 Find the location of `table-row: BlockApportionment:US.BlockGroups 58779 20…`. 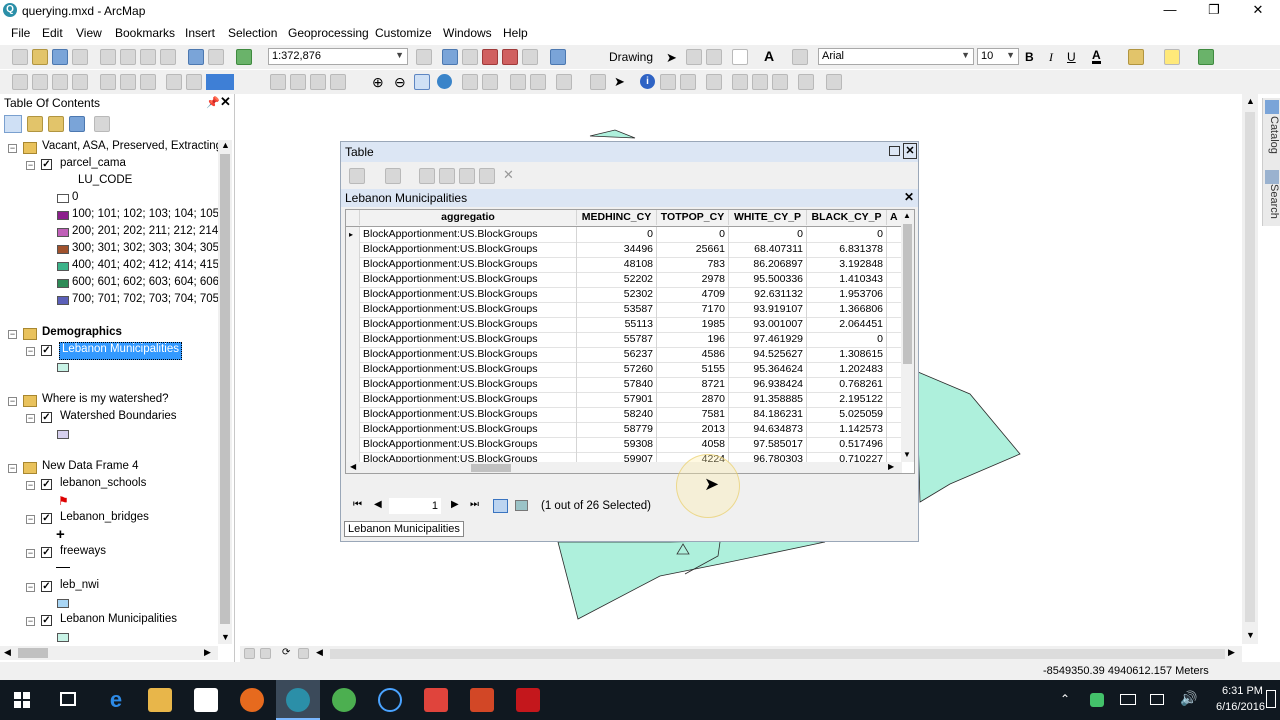

table-row: BlockApportionment:US.BlockGroups 58779 20… is located at coordinates (624, 430).